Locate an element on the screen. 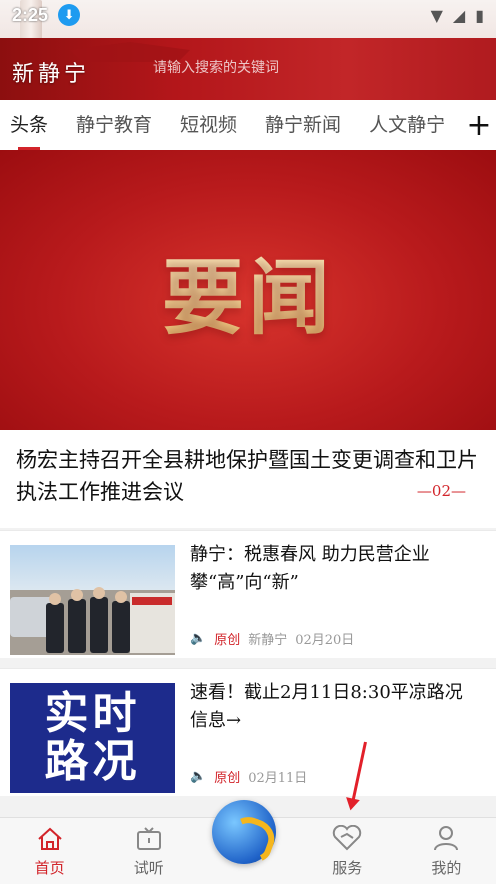  download-icon: ⬇ is located at coordinates (69, 15).